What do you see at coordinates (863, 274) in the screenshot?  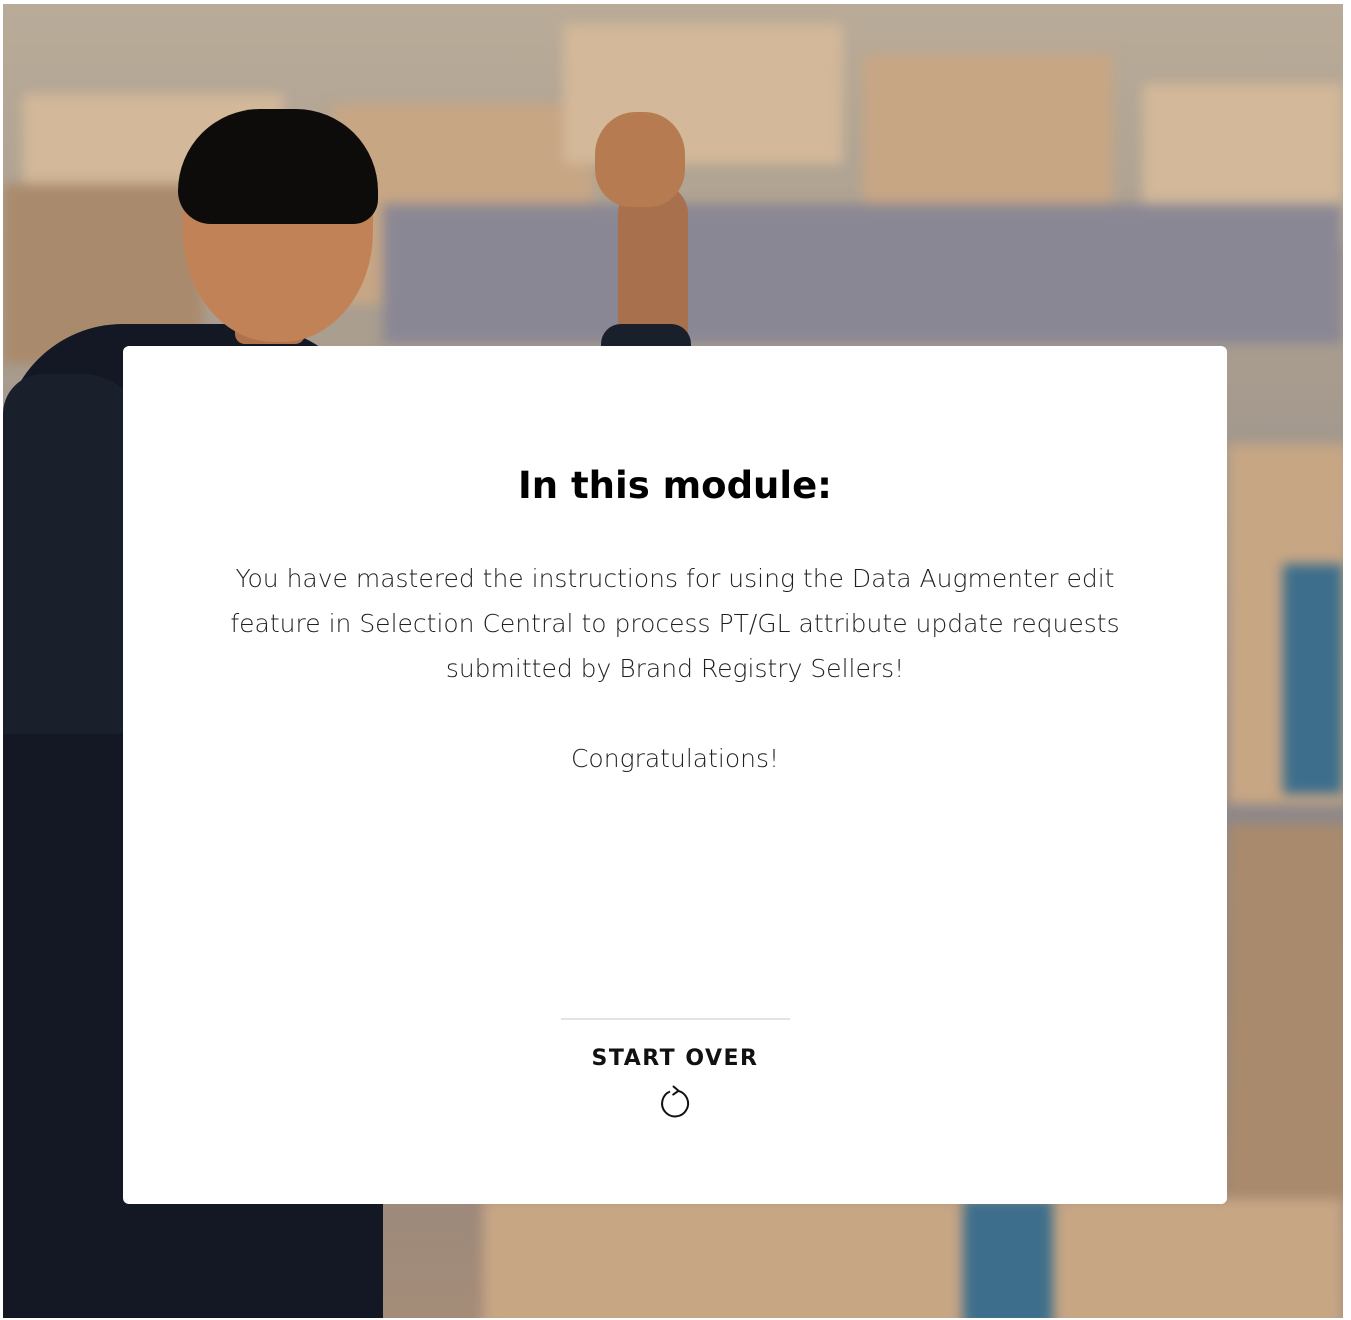 I see `background-conveyor` at bounding box center [863, 274].